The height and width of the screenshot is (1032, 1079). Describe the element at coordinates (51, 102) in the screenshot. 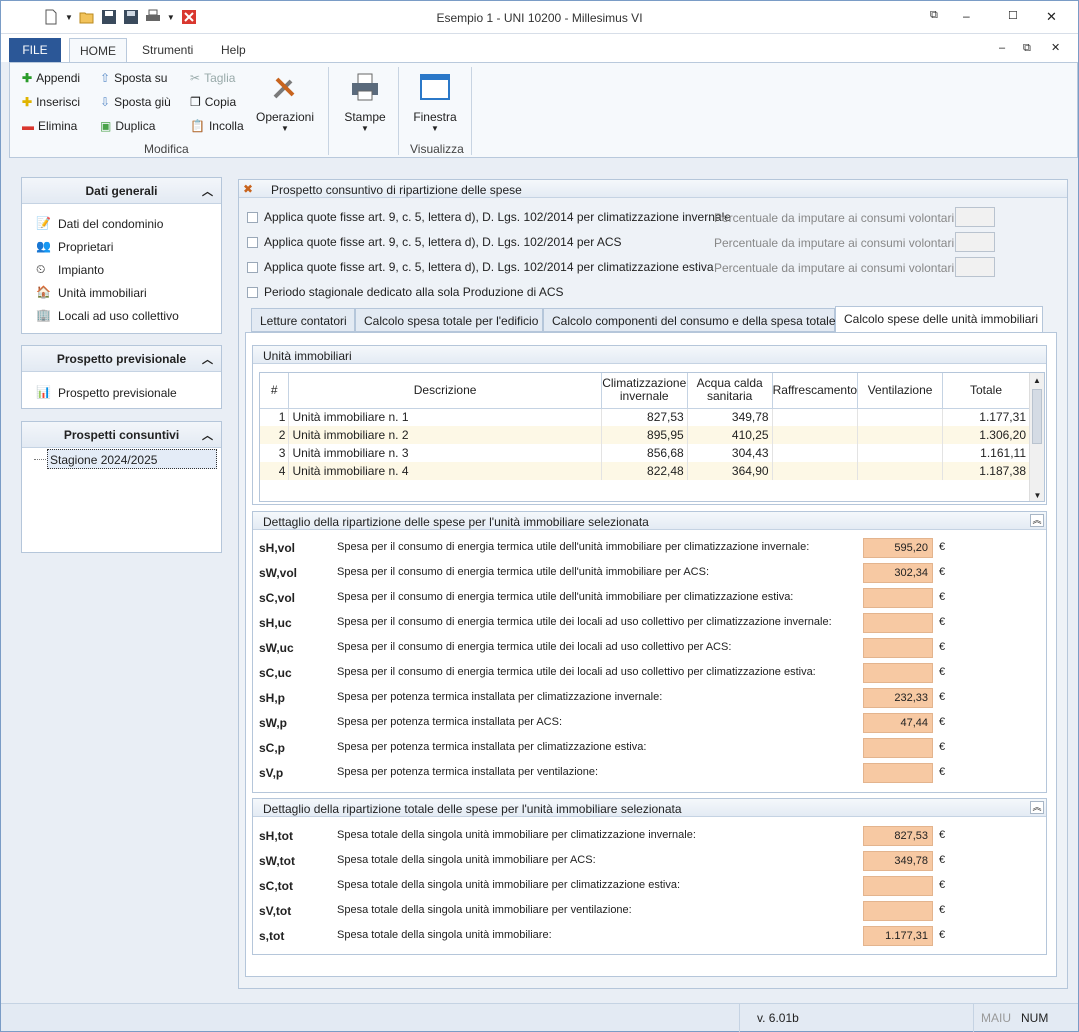

I see `insert-button: ✚ Inserisci` at that location.